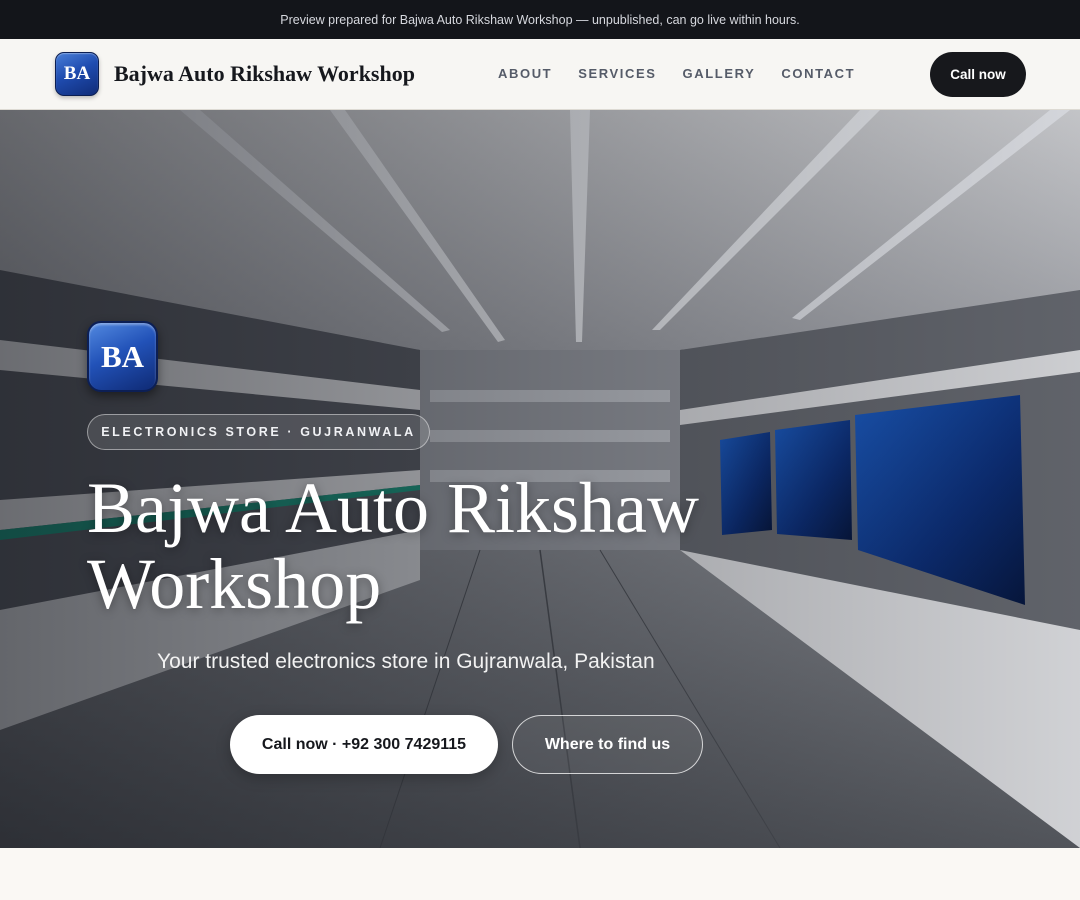 The height and width of the screenshot is (900, 1080). I want to click on brand-name: Bajwa Auto Rikshaw Workshop, so click(264, 73).